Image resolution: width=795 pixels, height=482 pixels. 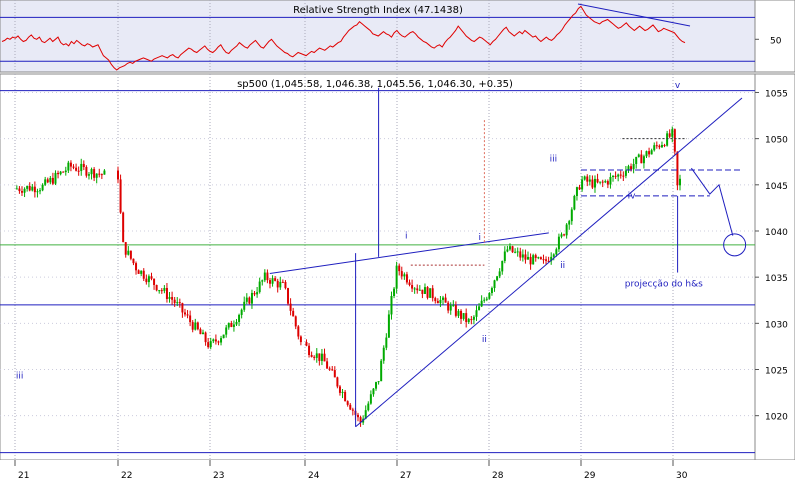 I want to click on x-tick-label: 22, so click(x=126, y=476).